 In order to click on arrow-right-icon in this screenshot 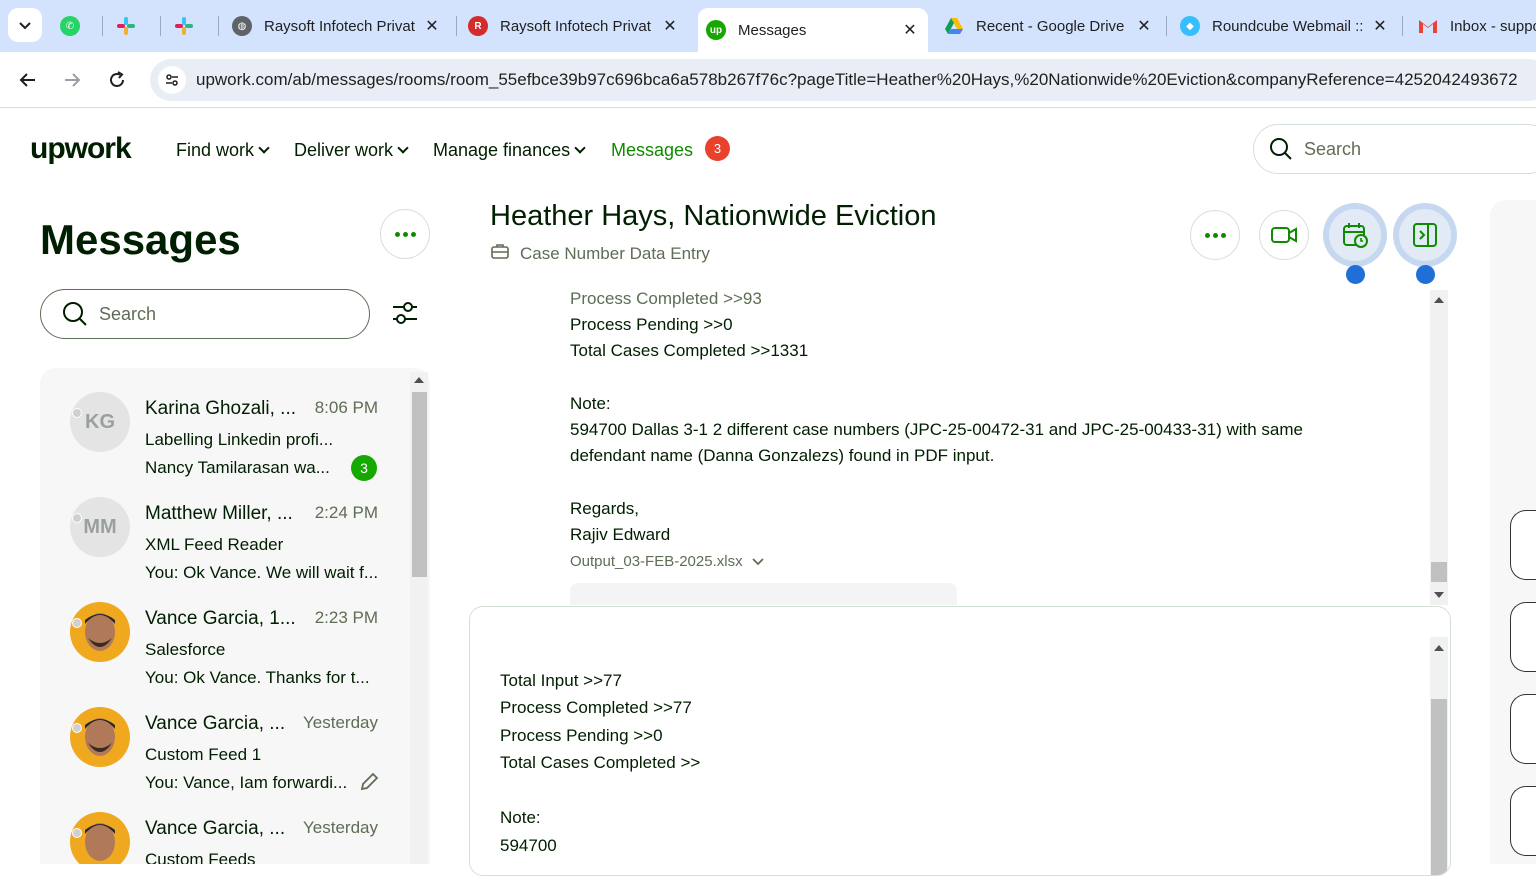, I will do `click(73, 80)`.